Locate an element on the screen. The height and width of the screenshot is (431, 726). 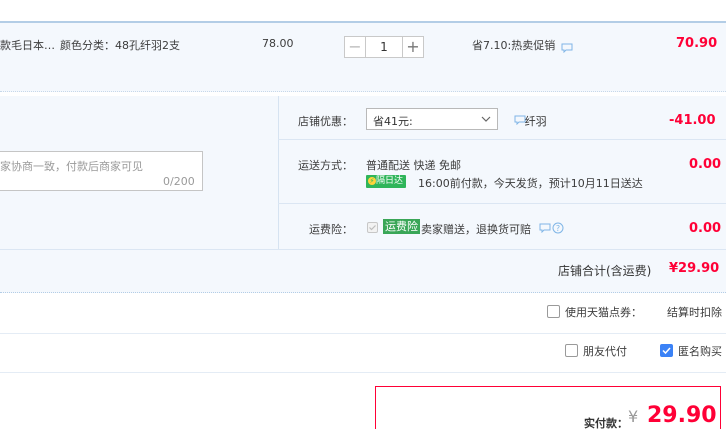
shipping-detail: 16:00前付款，今天发货，预计10月11日送达 is located at coordinates (530, 183).